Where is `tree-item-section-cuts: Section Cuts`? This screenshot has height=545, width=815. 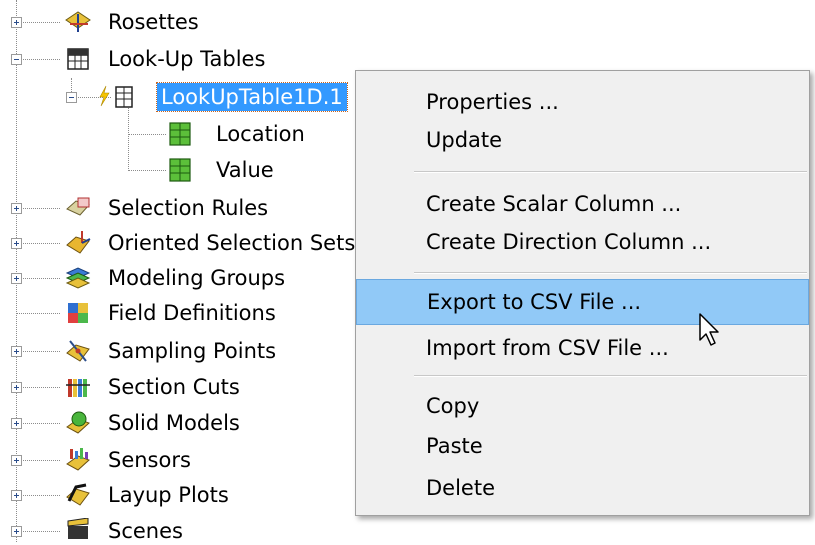
tree-item-section-cuts: Section Cuts is located at coordinates (174, 387).